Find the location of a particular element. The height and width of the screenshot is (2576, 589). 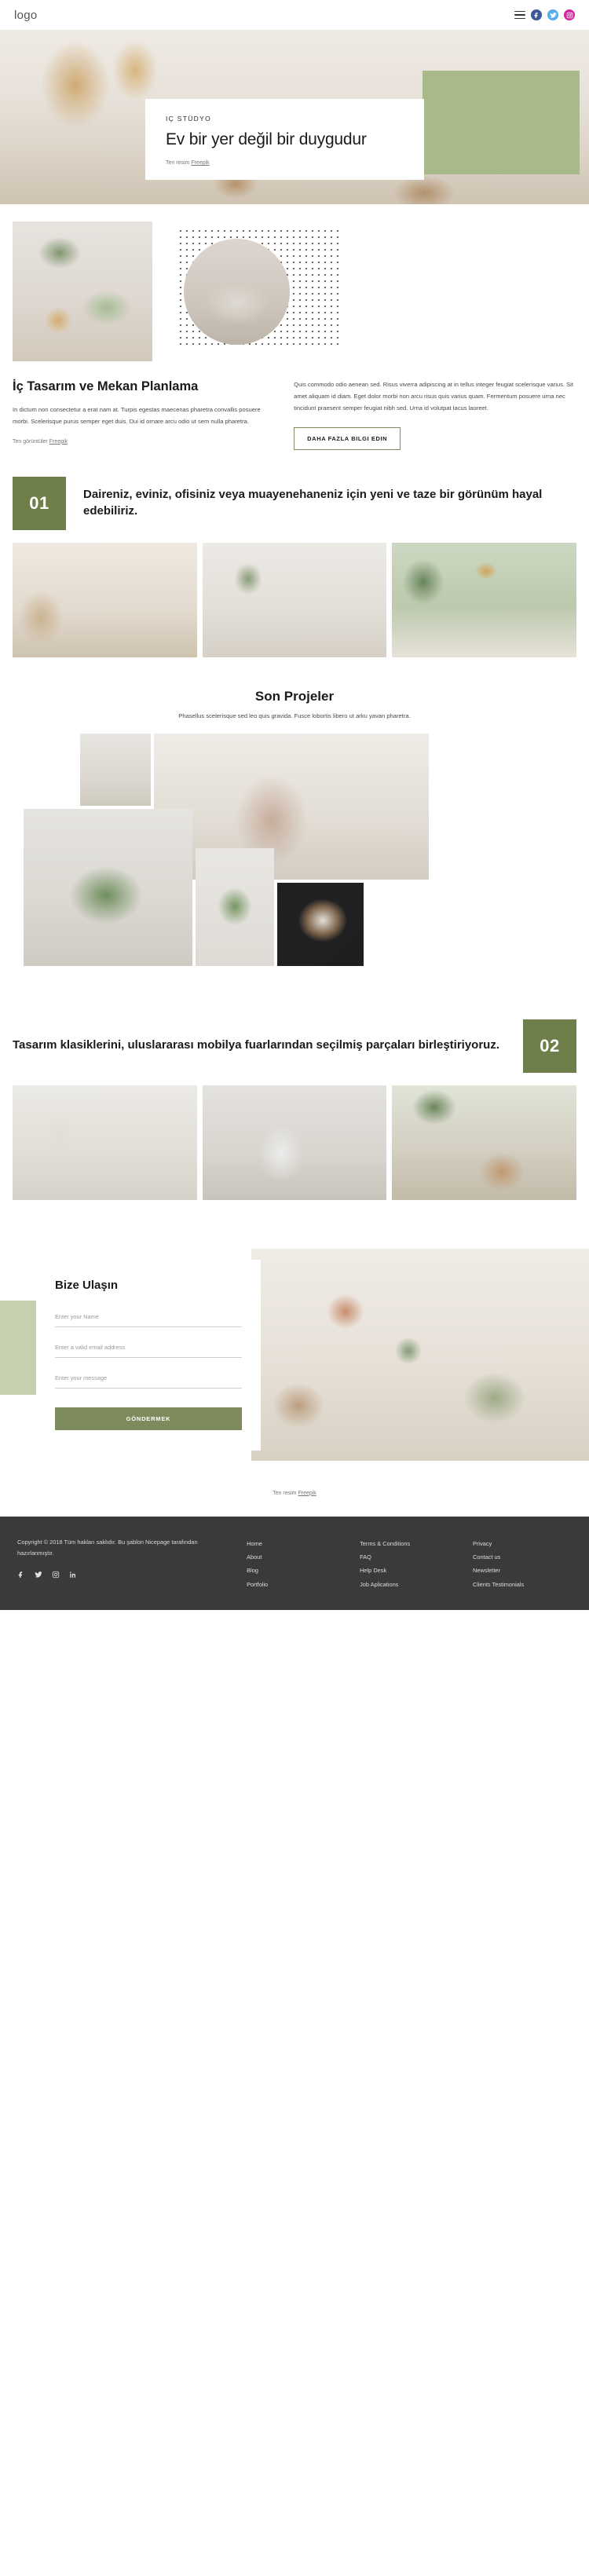

submit-button: GÖNDERMEK is located at coordinates (148, 1419).